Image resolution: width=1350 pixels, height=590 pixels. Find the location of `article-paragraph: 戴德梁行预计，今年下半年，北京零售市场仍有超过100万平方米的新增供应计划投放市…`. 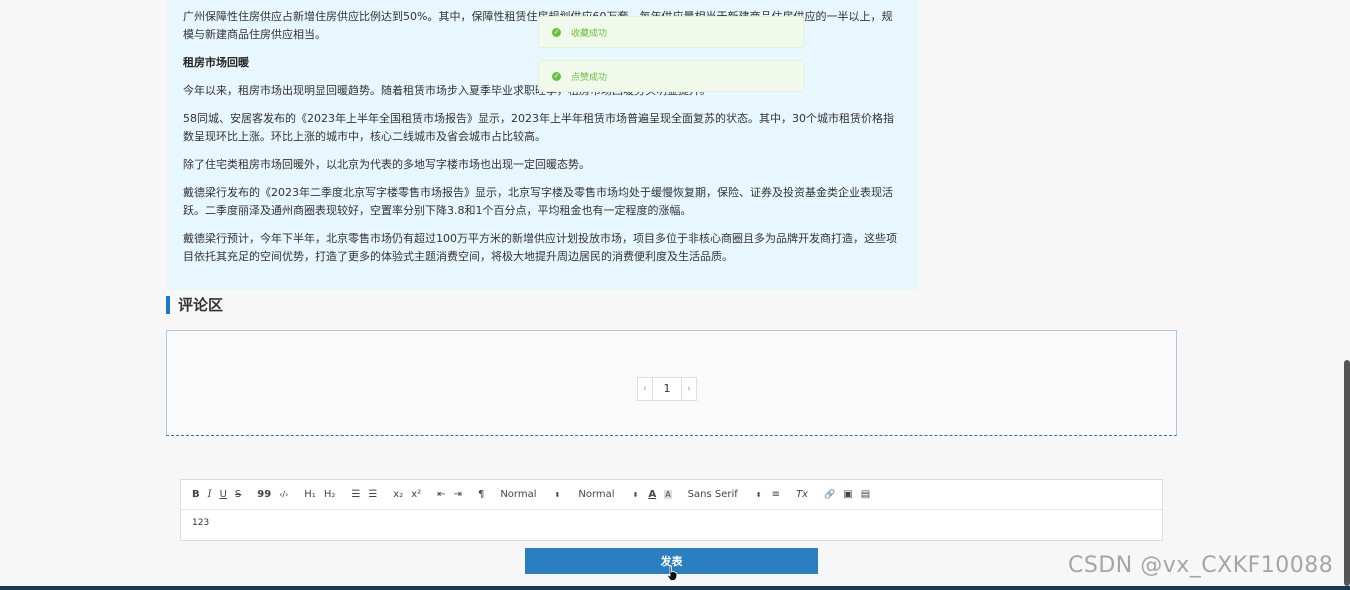

article-paragraph: 戴德梁行预计，今年下半年，北京零售市场仍有超过100万平方米的新增供应计划投放市… is located at coordinates (540, 247).